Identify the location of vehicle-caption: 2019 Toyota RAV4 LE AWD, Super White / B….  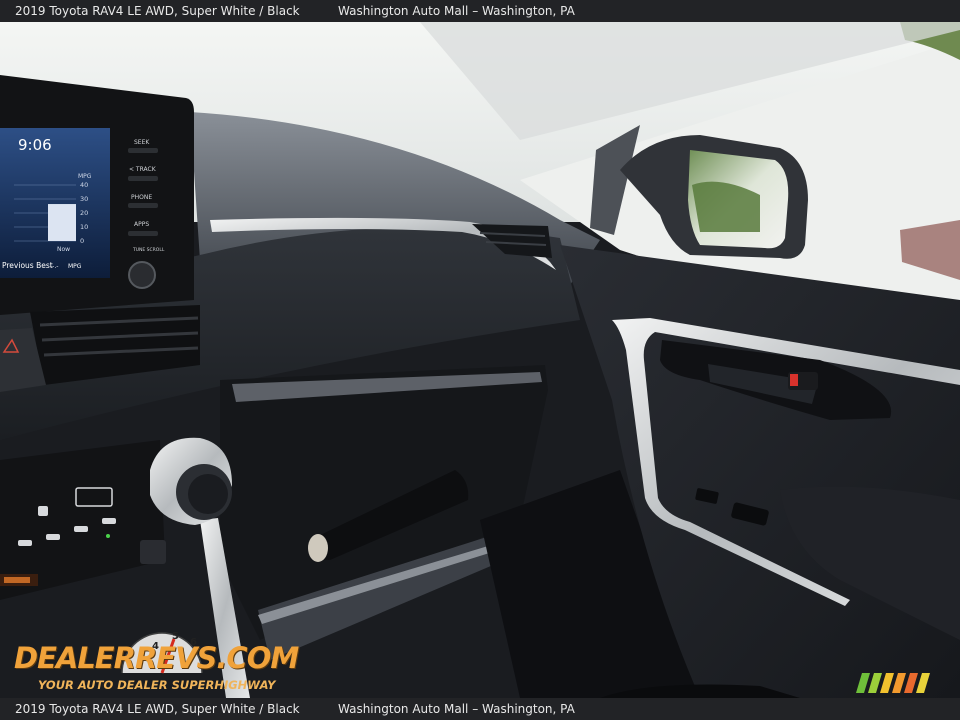
(157, 11).